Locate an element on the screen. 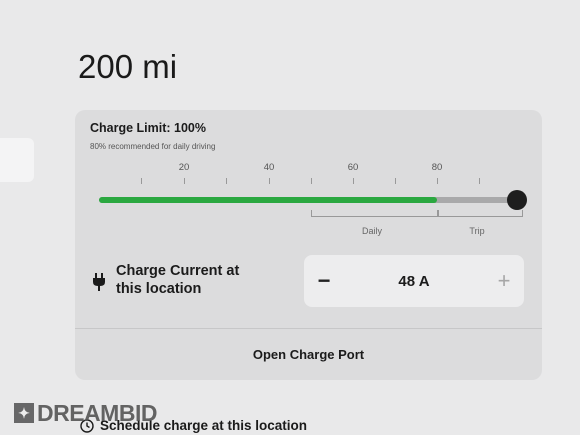  charge-current-stepper: − 48 A + is located at coordinates (414, 281).